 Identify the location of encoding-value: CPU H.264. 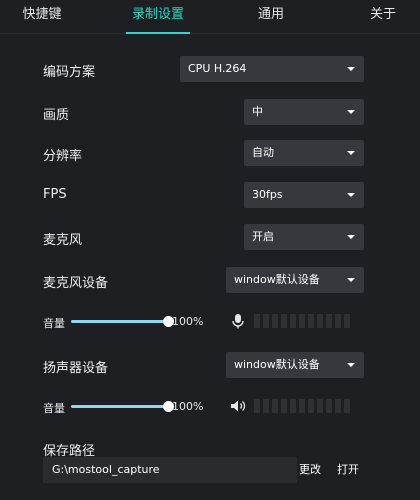
(217, 68).